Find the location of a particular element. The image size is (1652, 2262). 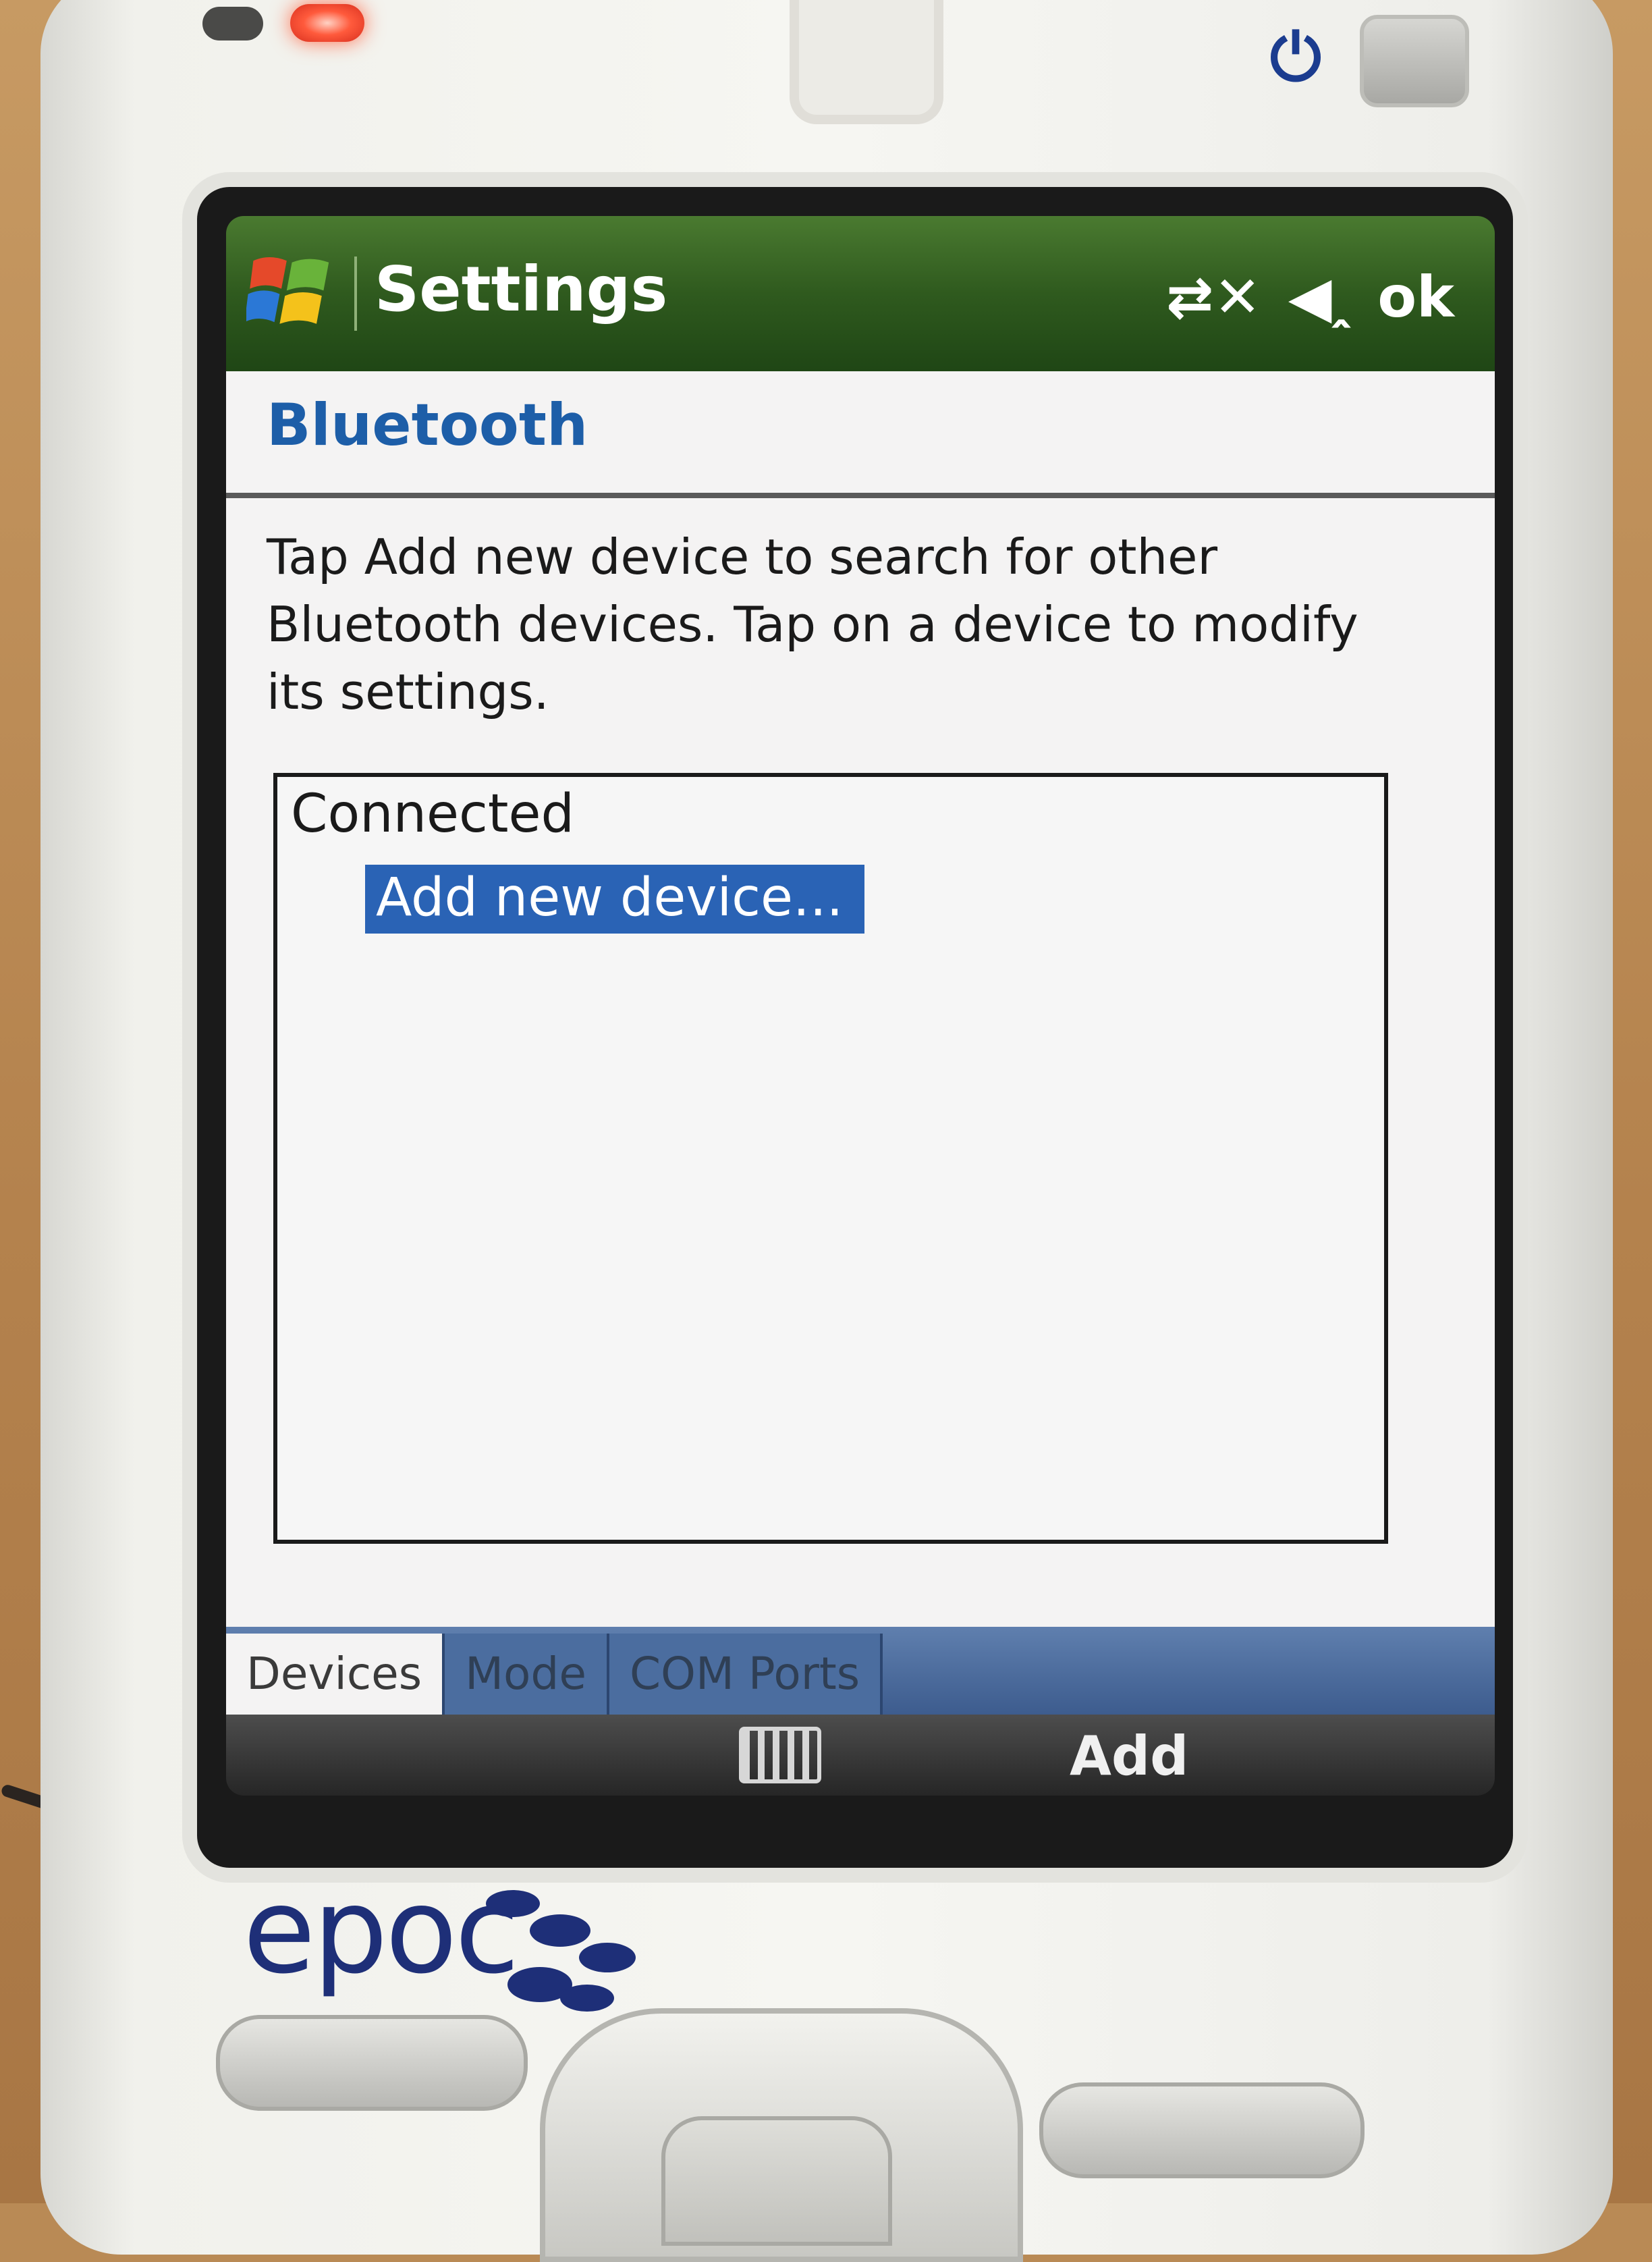

status-area: ⇄✕ ◀ꞈ ok is located at coordinates (1310, 297).